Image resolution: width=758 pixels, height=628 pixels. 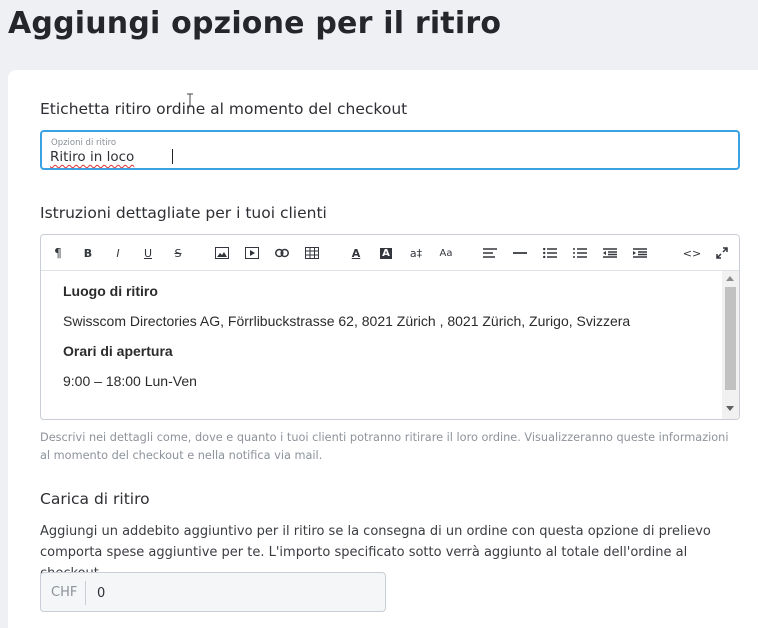 I want to click on opening-hours-heading: Orari di apertura, so click(x=118, y=351).